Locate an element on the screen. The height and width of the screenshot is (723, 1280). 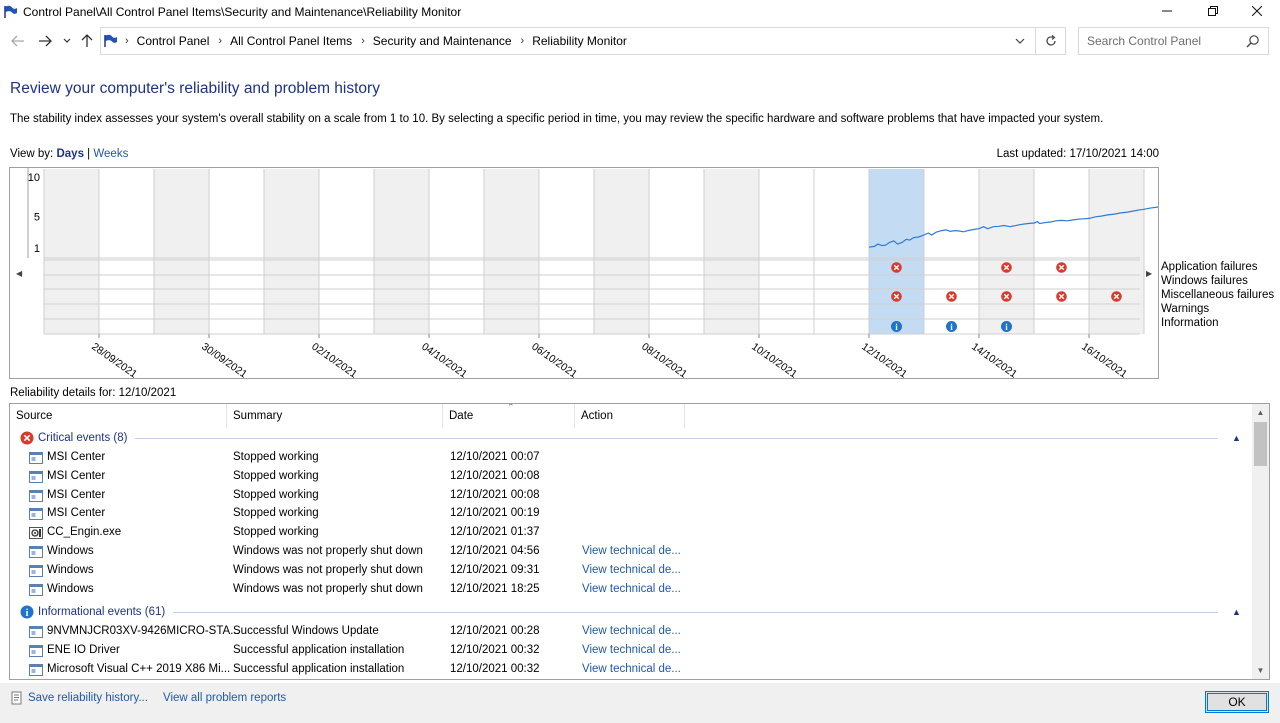
event-group-header: Critical events (8) ▲ is located at coordinates (632, 438).